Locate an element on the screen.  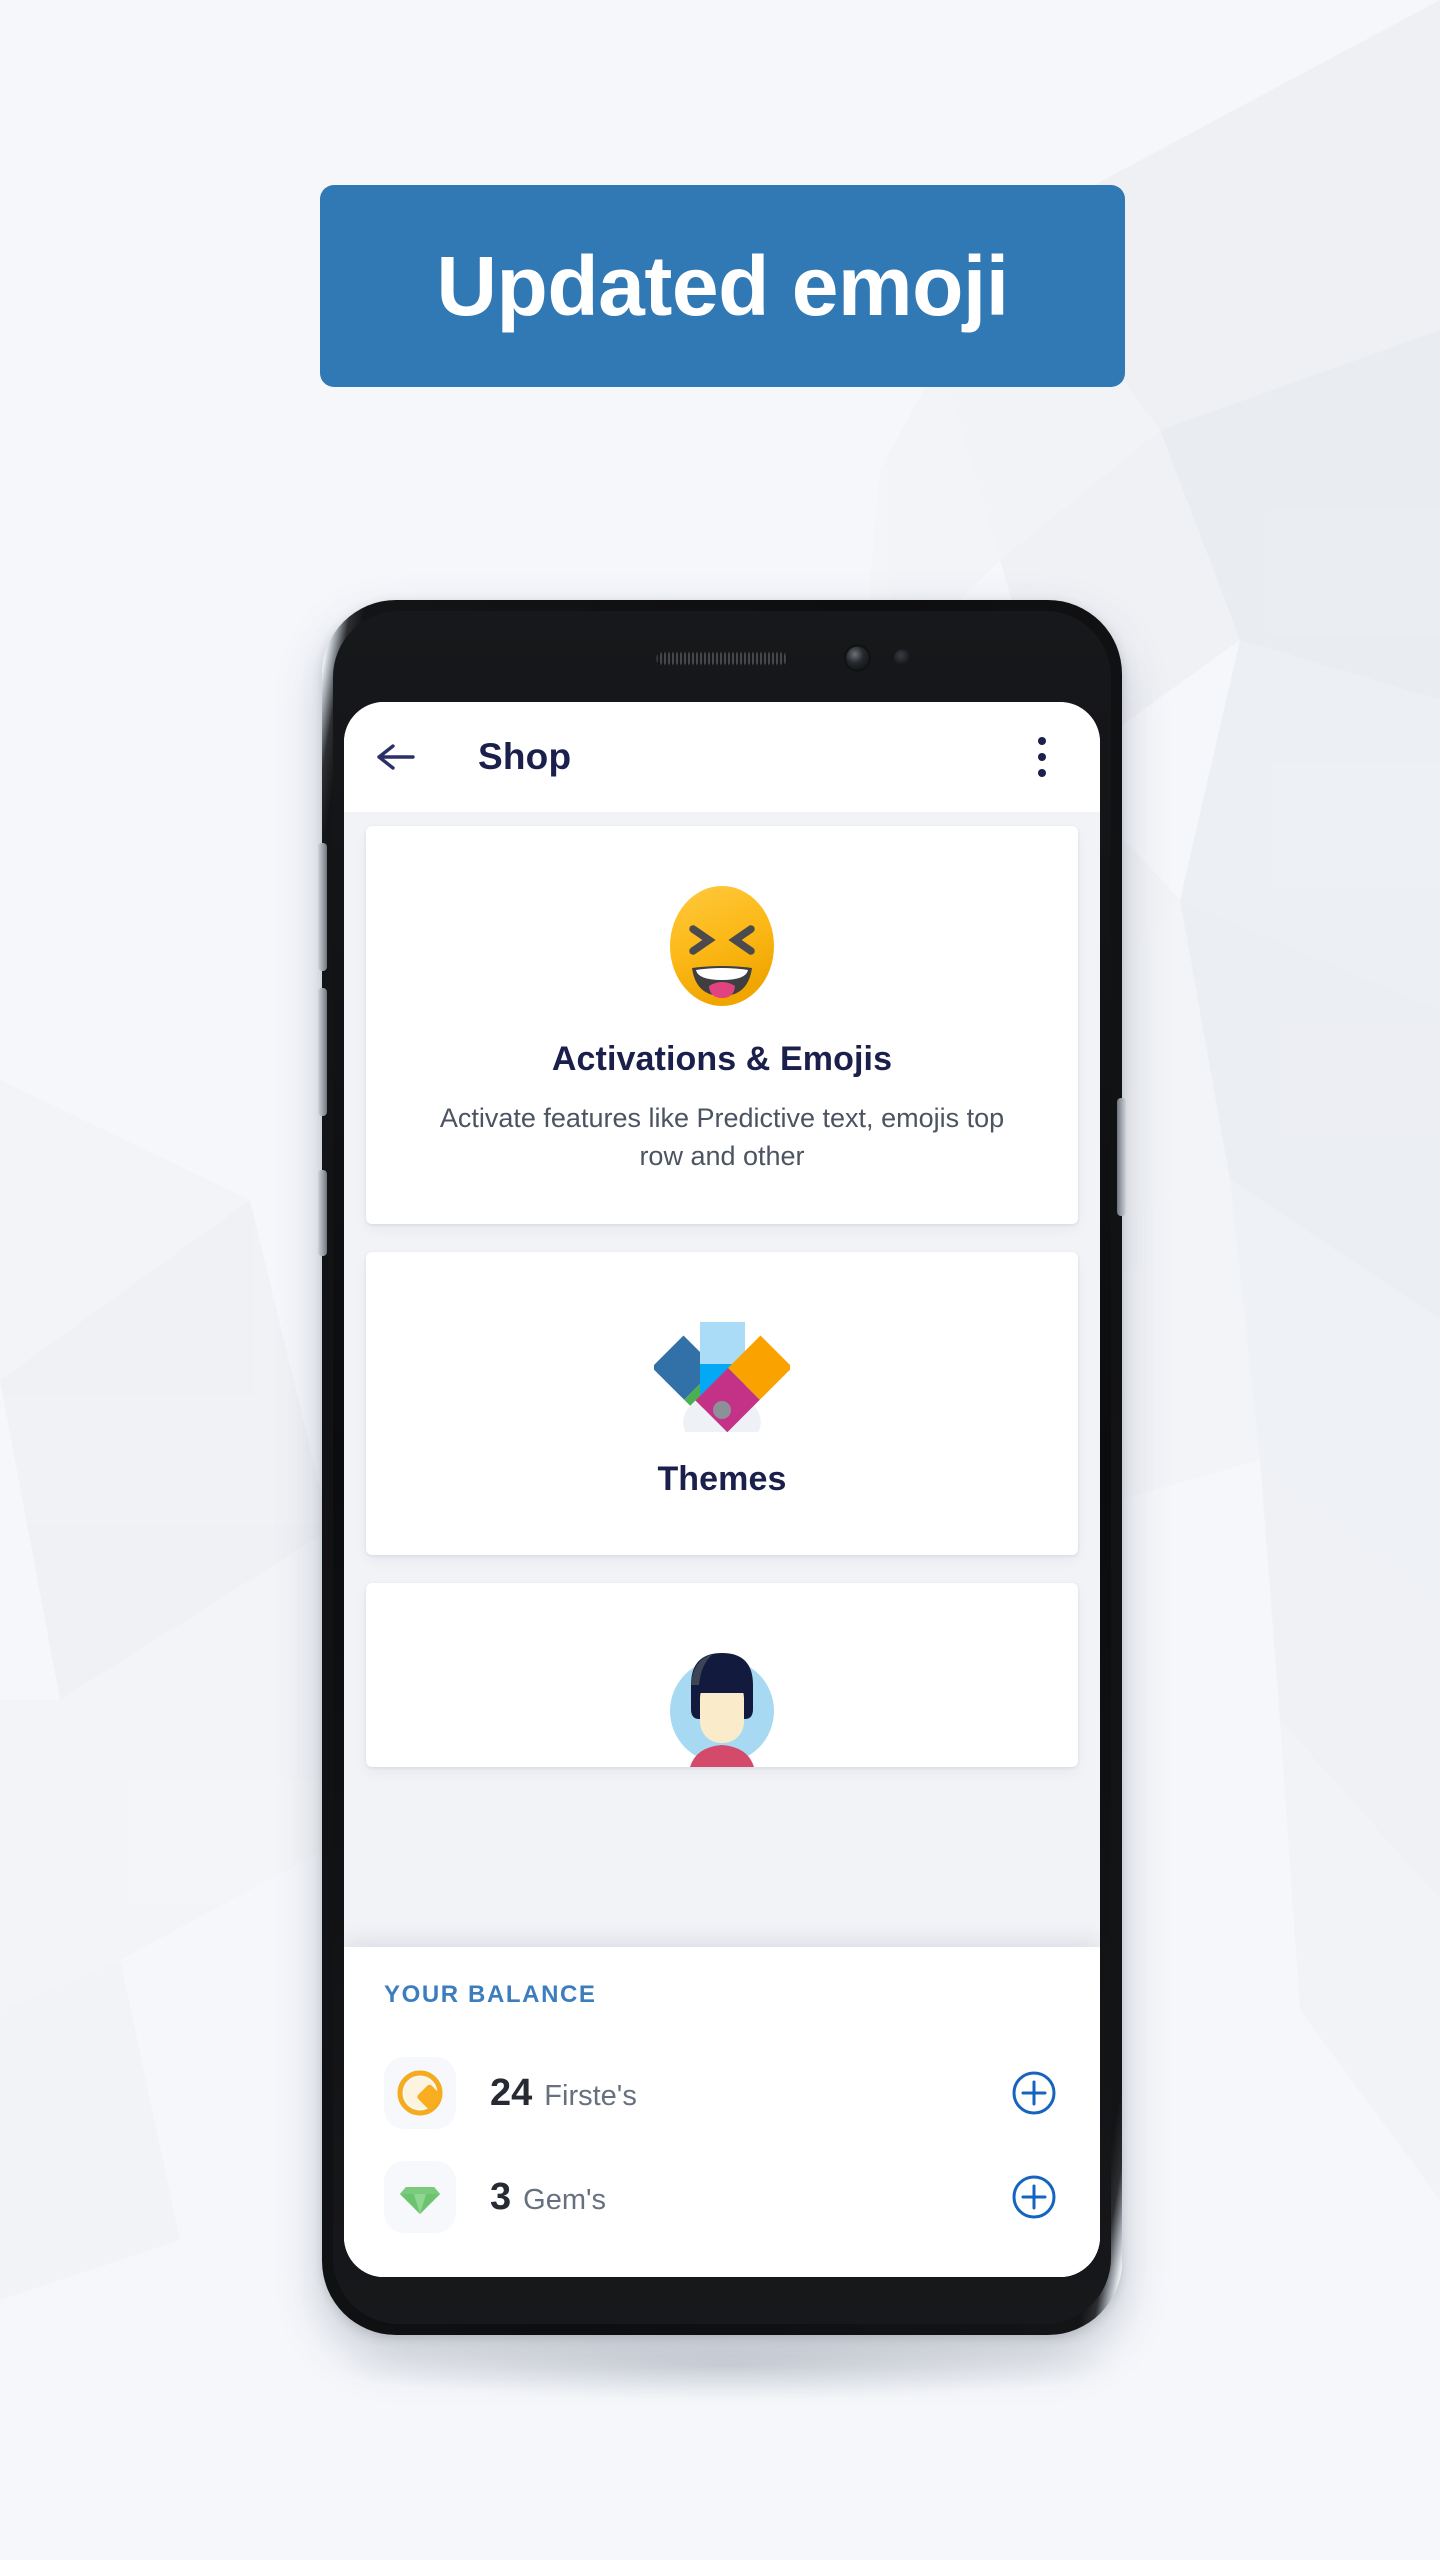
phone-drop-shadow is located at coordinates (725, 2365).